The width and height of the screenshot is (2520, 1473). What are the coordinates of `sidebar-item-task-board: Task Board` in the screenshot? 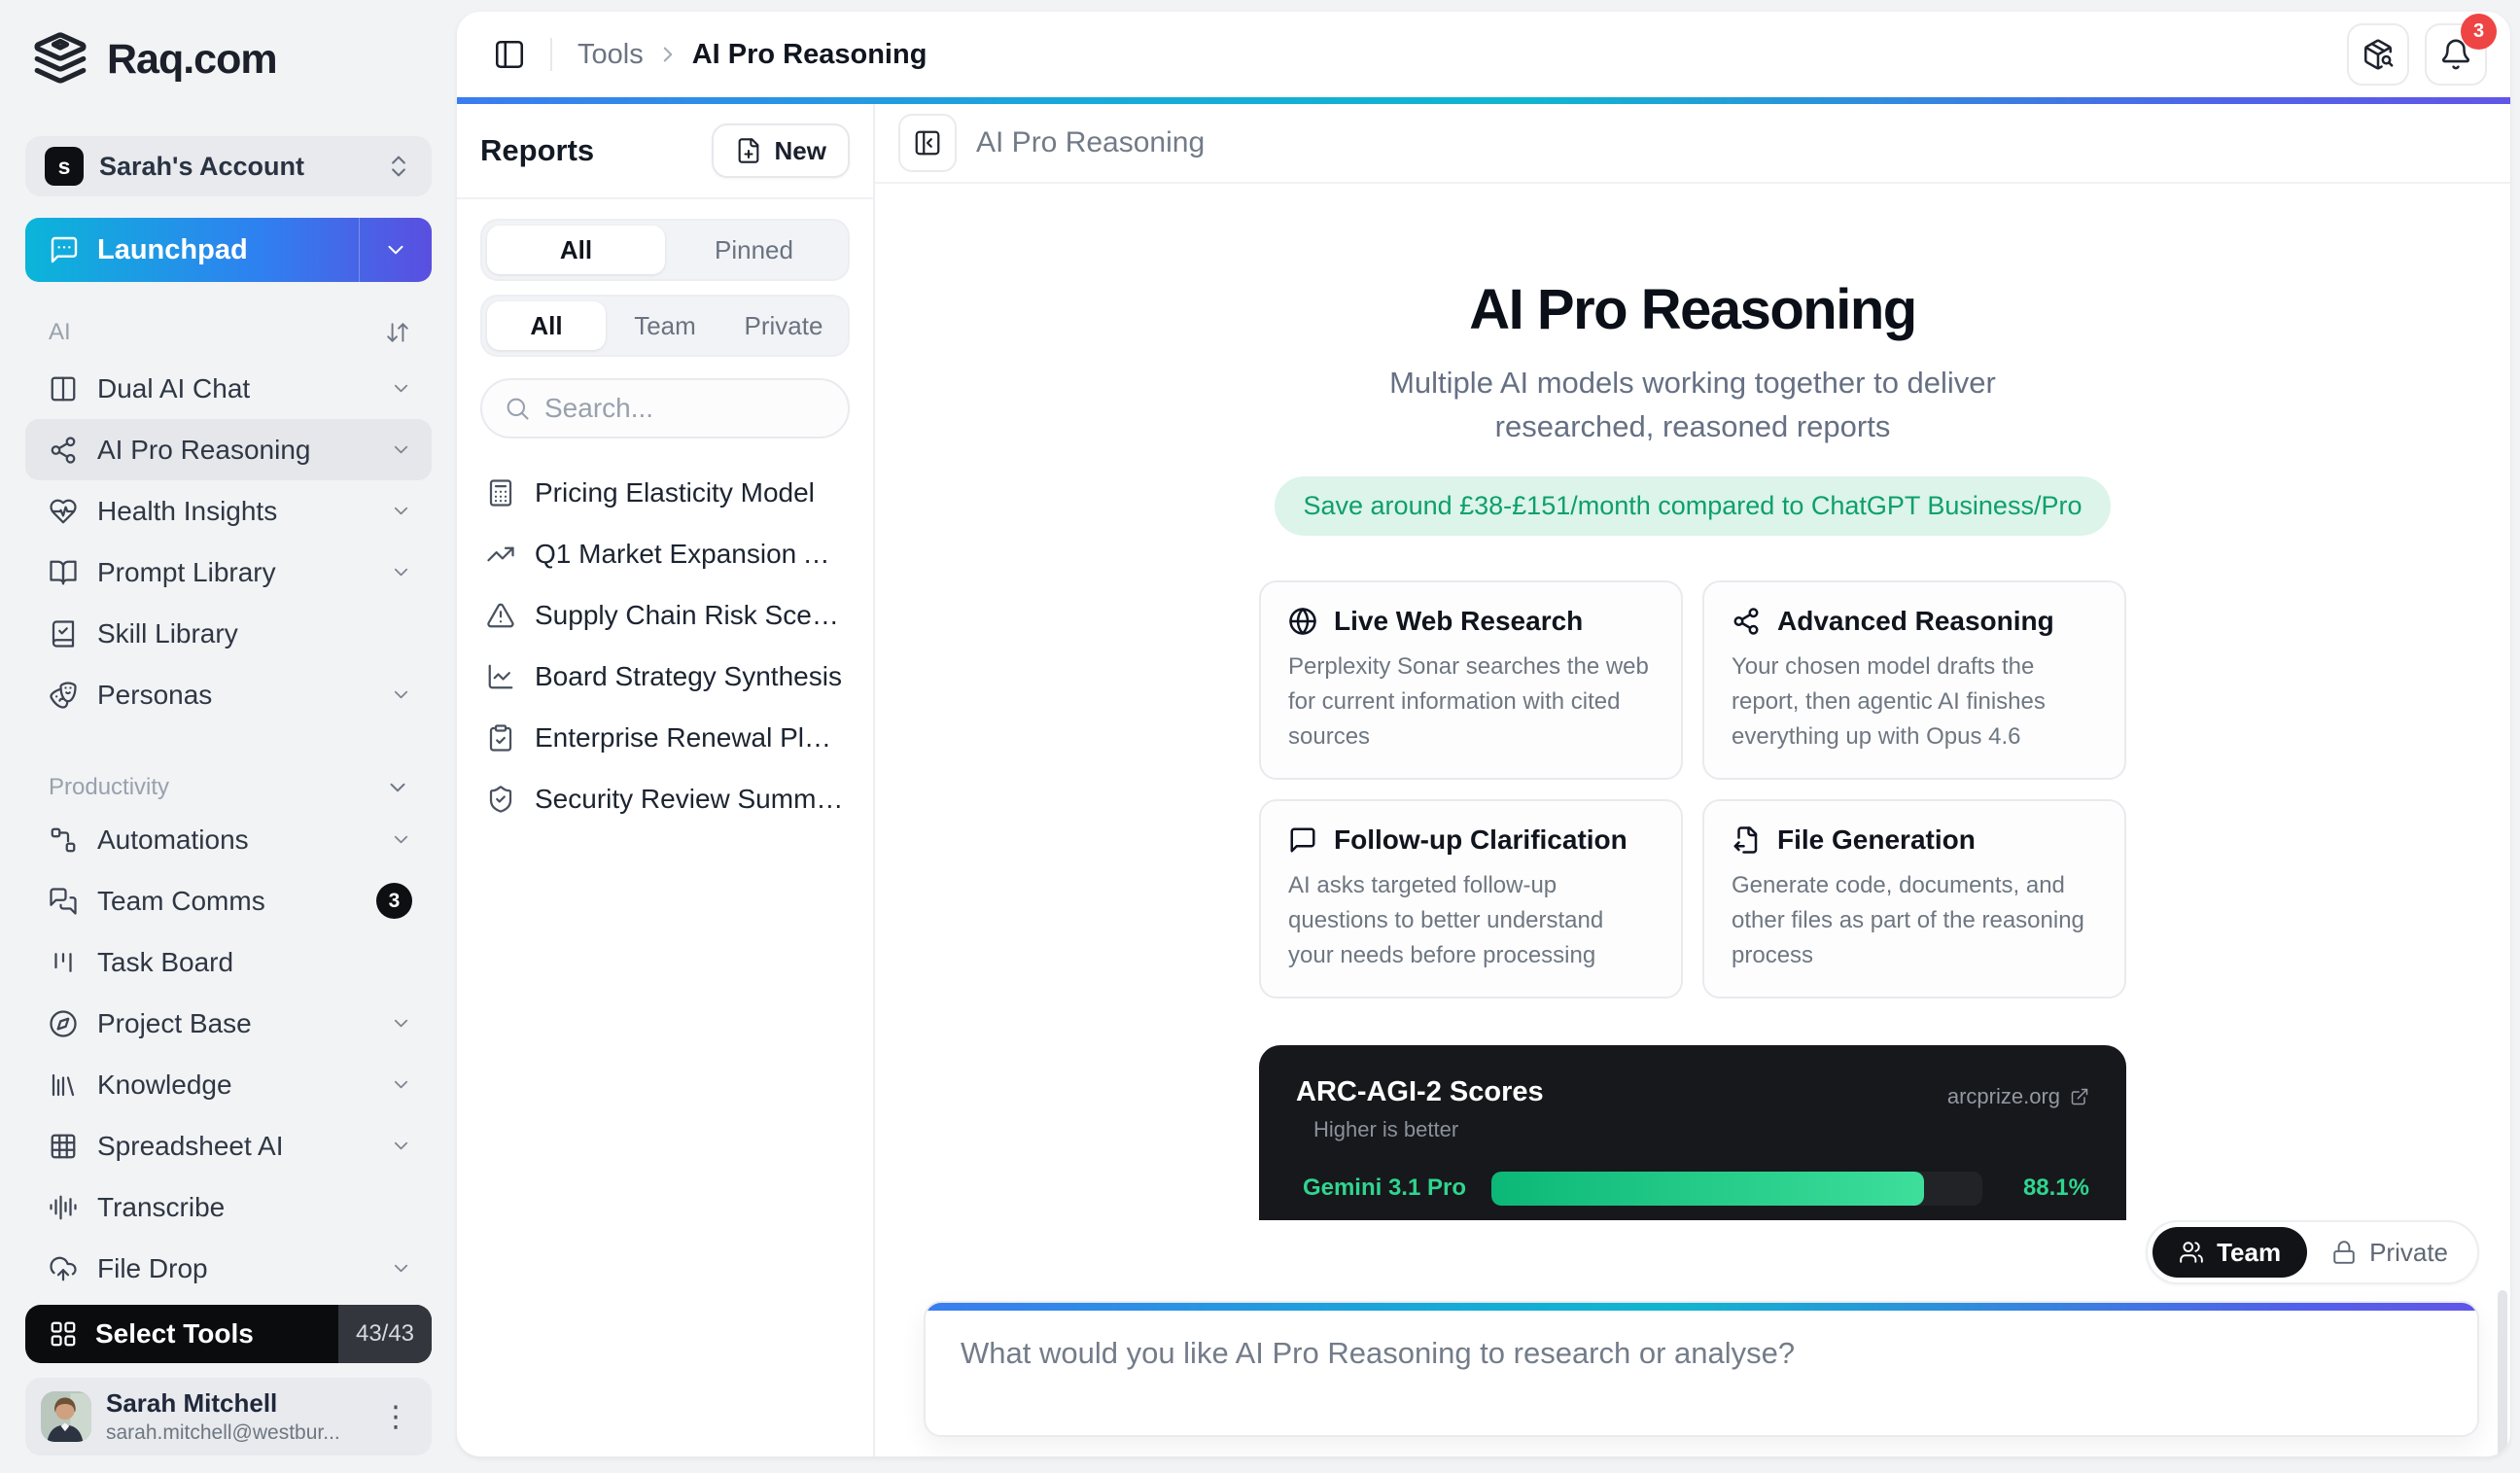 It's located at (228, 962).